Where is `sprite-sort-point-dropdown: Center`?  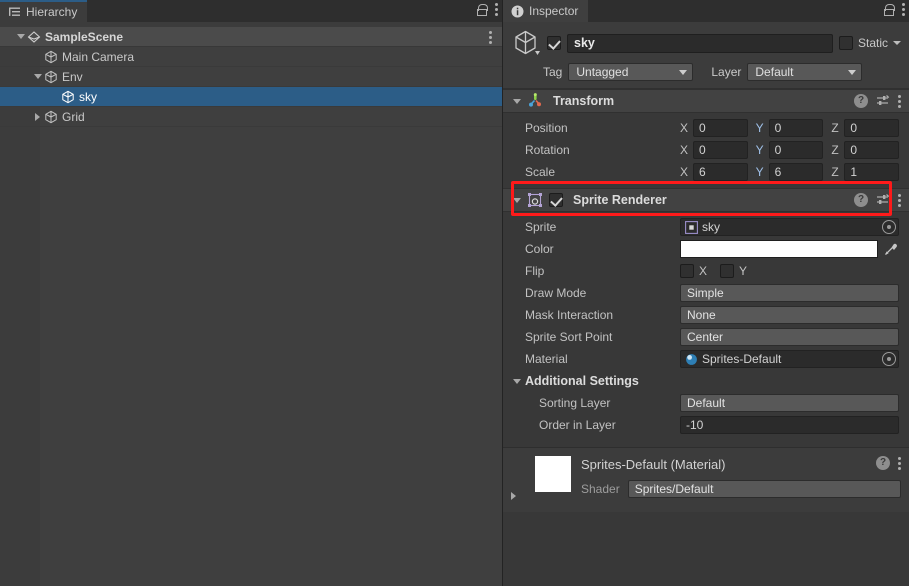
sprite-sort-point-dropdown: Center is located at coordinates (789, 337).